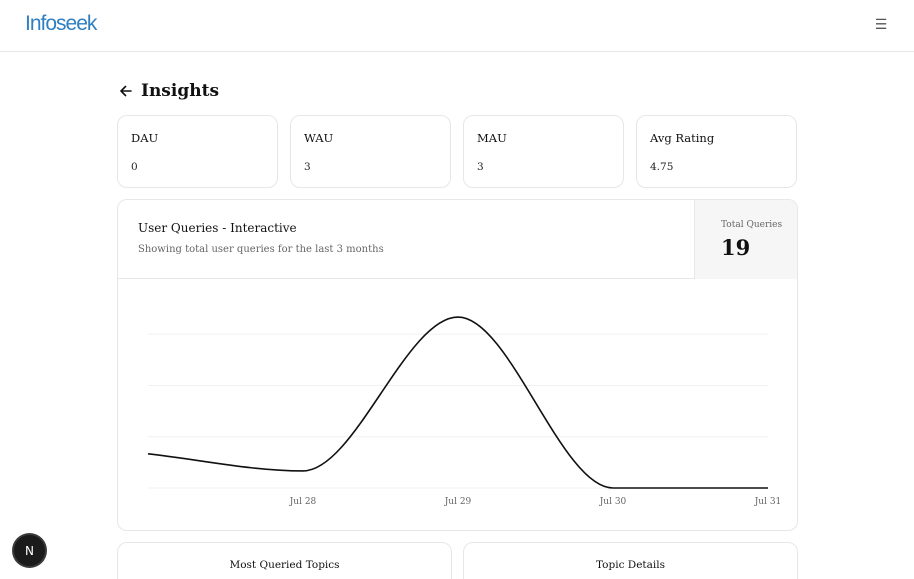 Image resolution: width=914 pixels, height=579 pixels. What do you see at coordinates (217, 228) in the screenshot?
I see `chart-title: User Queries - Interactive` at bounding box center [217, 228].